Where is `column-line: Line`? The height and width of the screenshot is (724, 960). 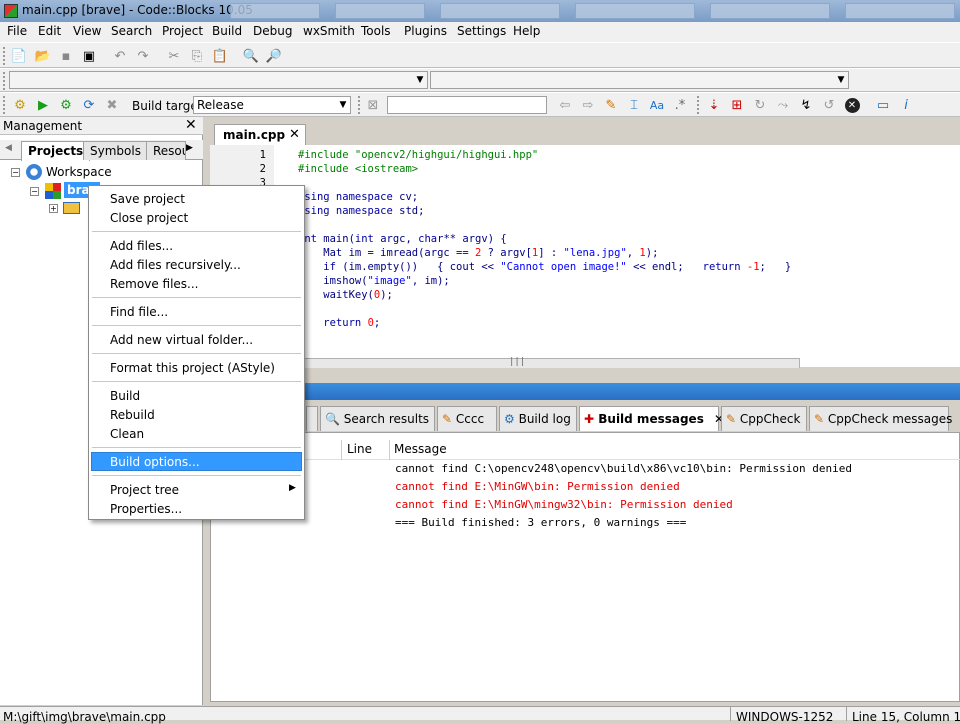
column-line: Line is located at coordinates (359, 449).